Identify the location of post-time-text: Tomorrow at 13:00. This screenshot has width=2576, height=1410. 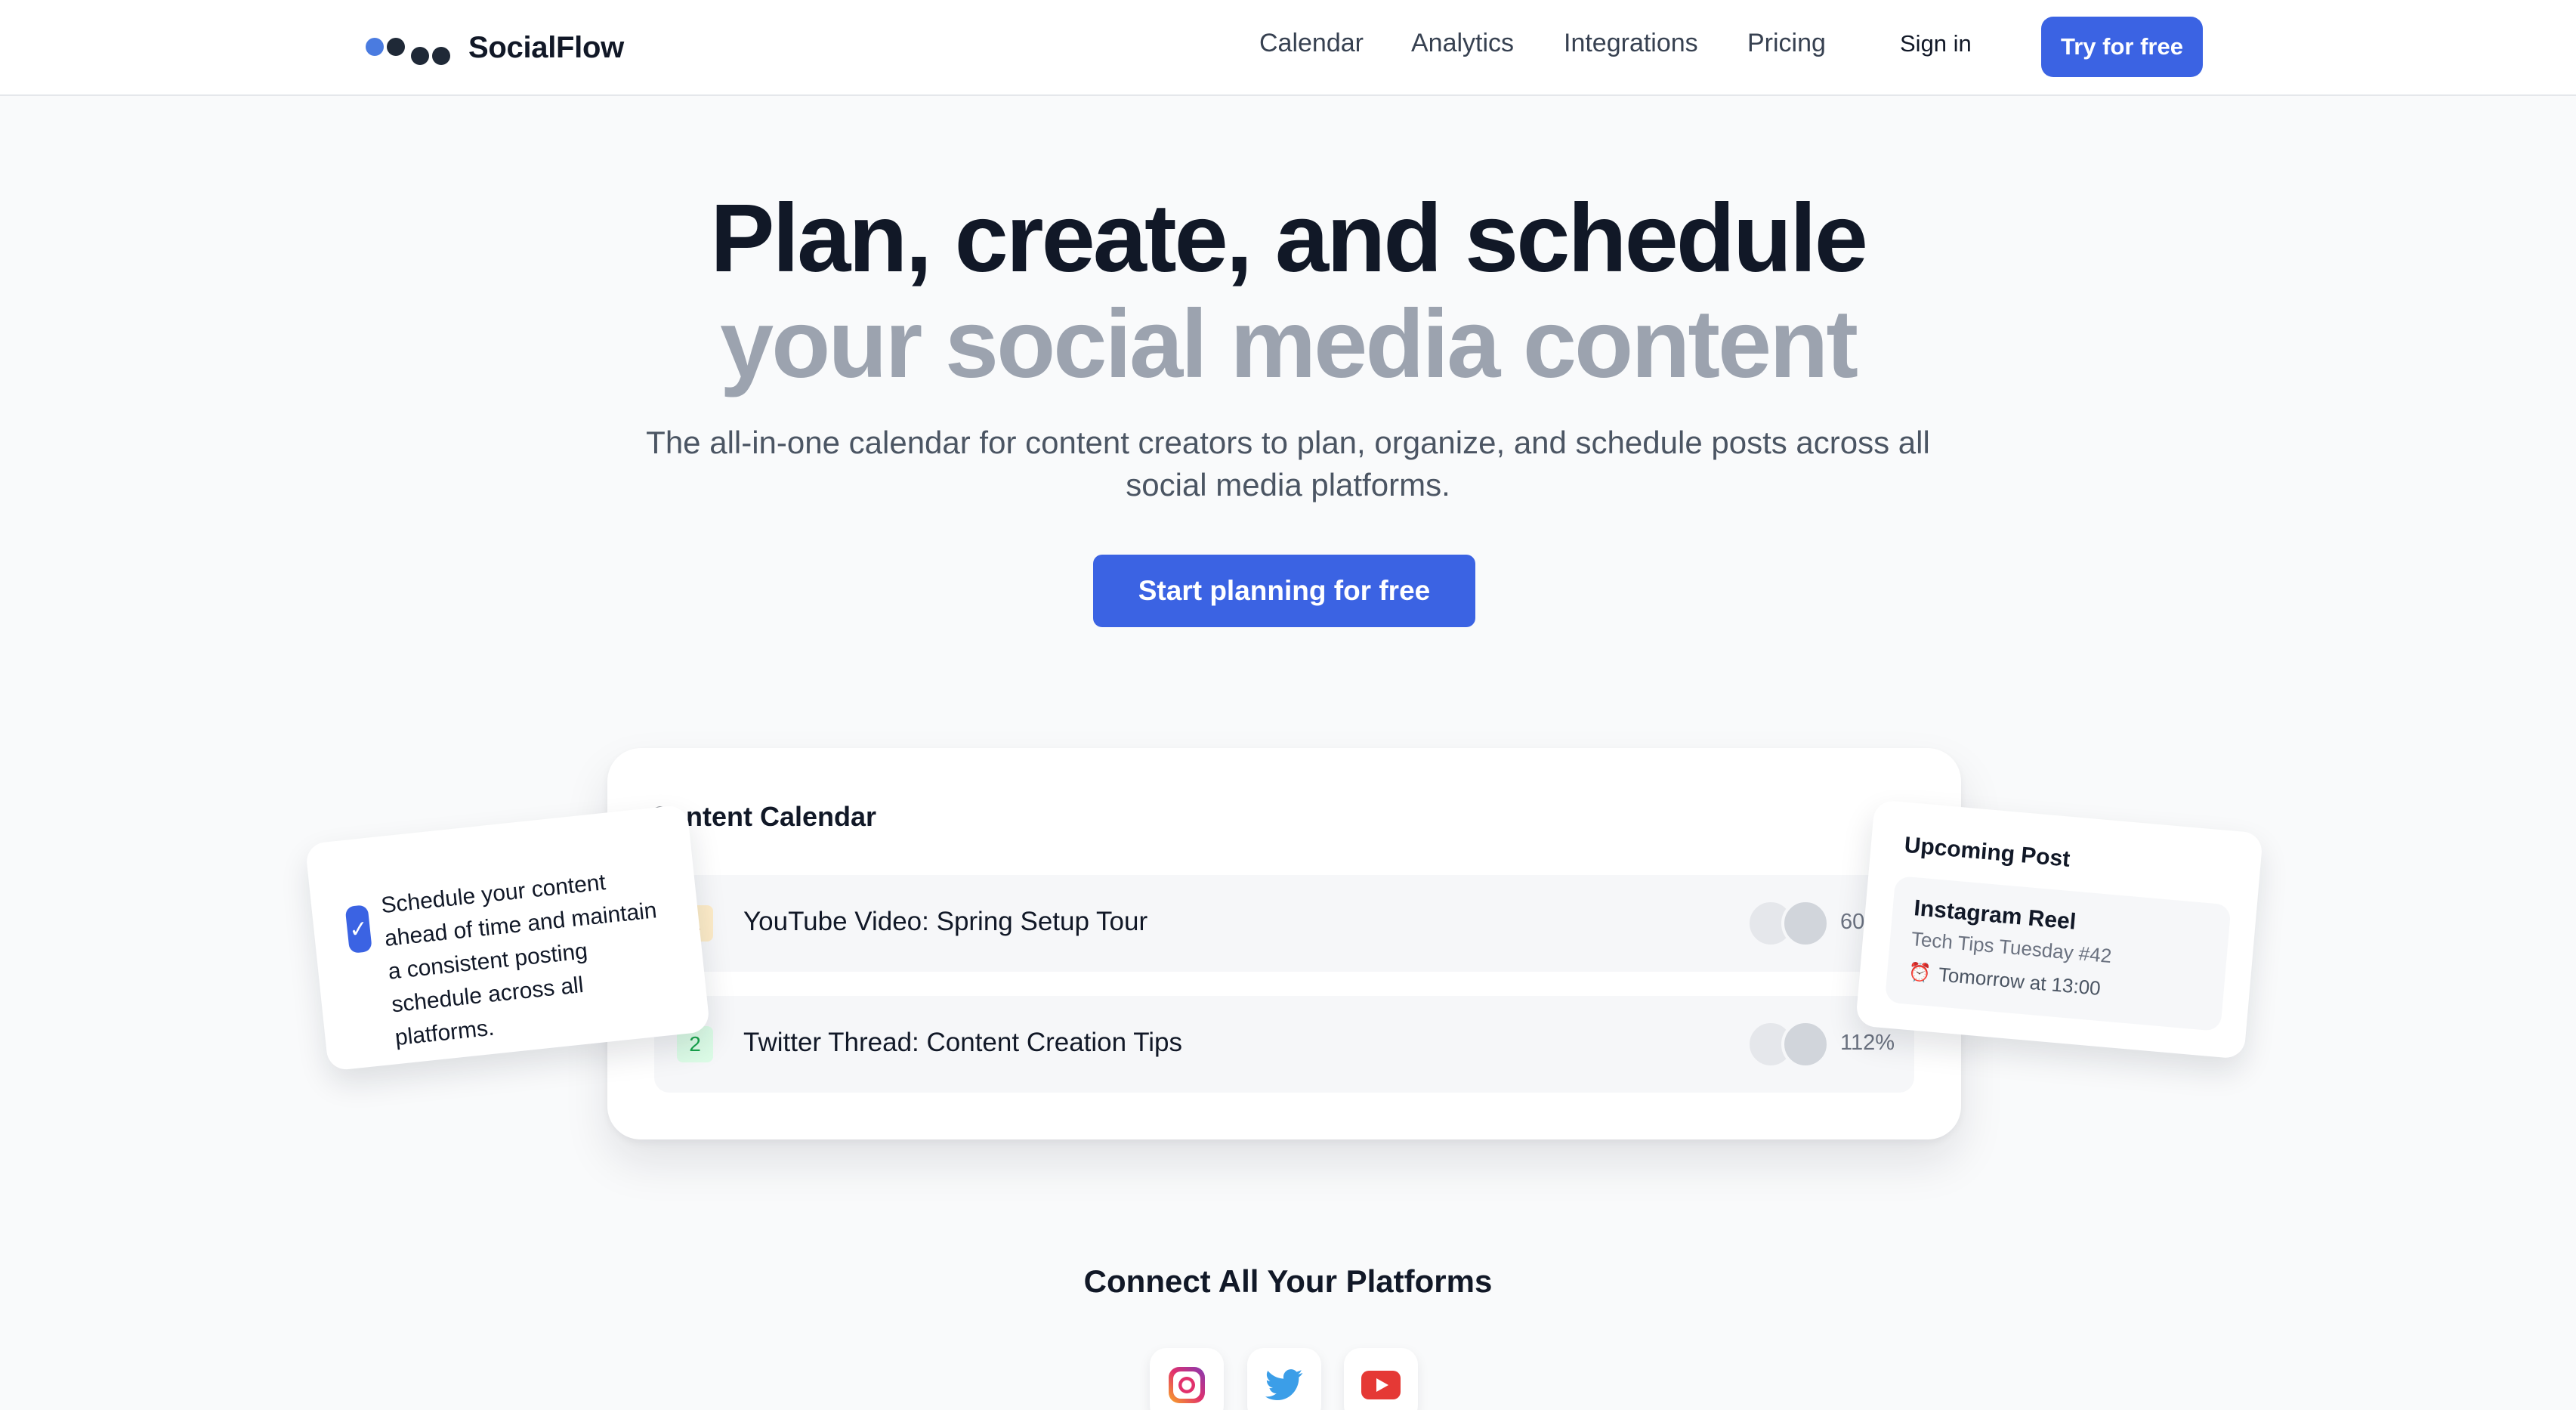
(2019, 981).